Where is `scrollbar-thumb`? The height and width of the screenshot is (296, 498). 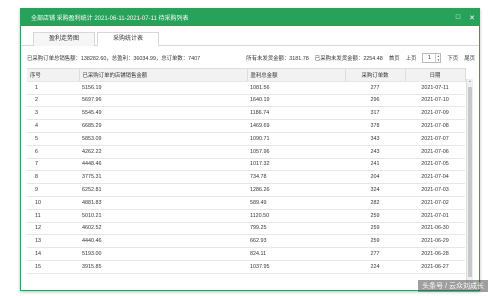
scrollbar-thumb is located at coordinates (470, 182).